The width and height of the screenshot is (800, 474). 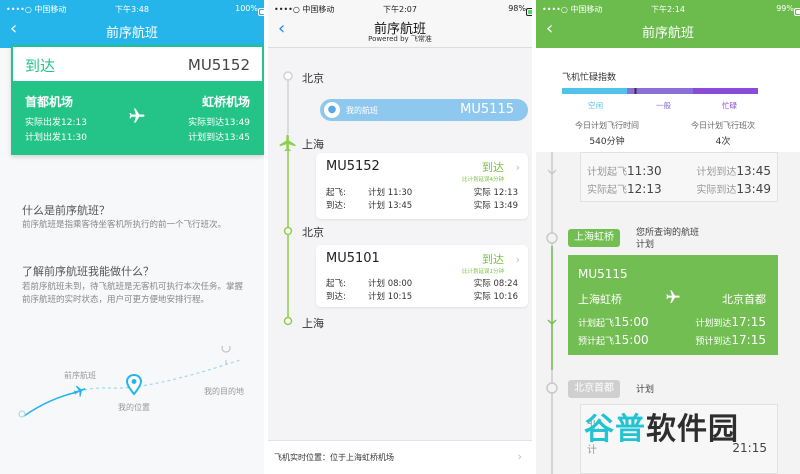 What do you see at coordinates (785, 8) in the screenshot?
I see `battery-text: 99%` at bounding box center [785, 8].